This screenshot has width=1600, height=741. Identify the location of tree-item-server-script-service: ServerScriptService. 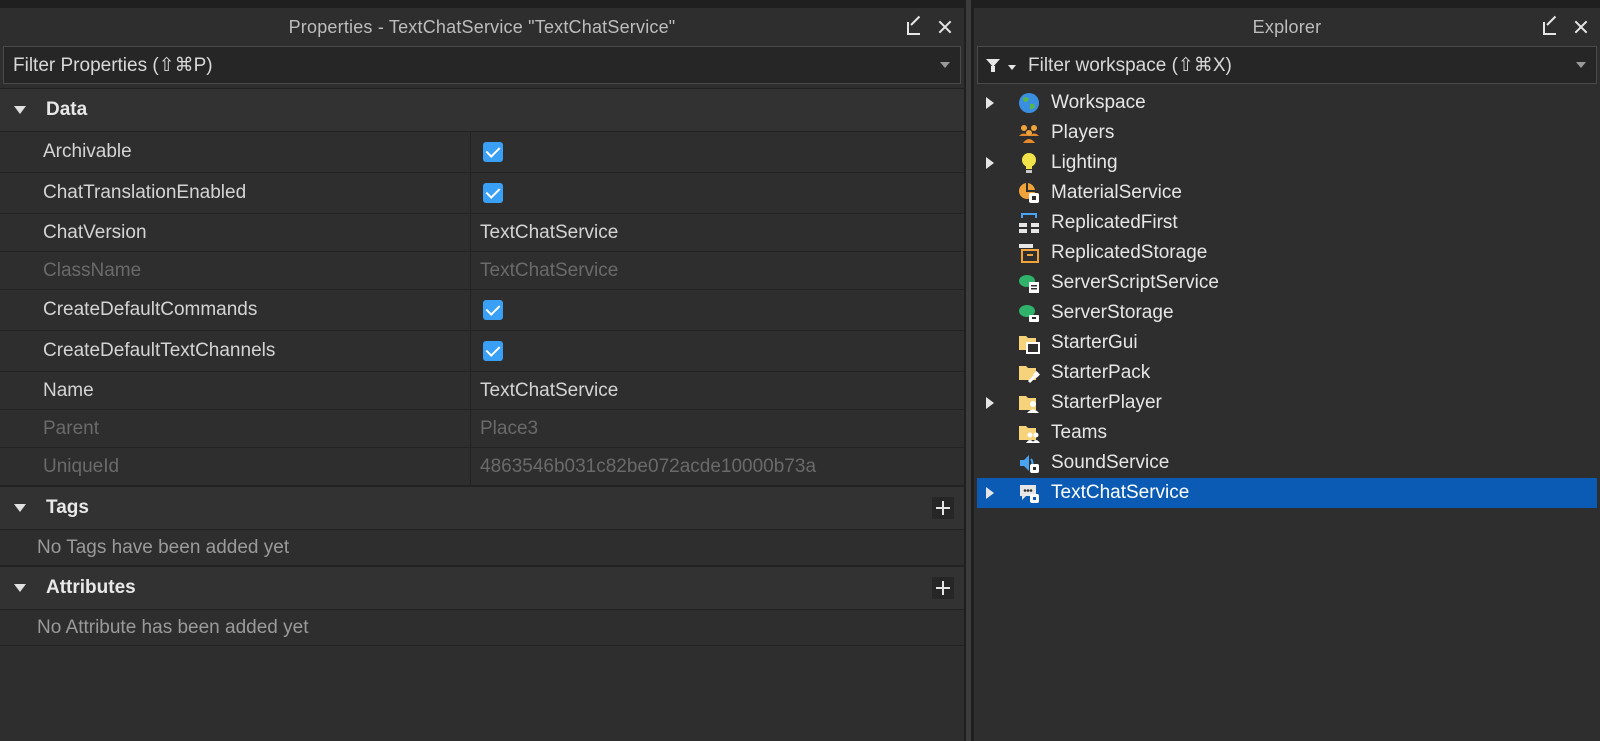
(1287, 283).